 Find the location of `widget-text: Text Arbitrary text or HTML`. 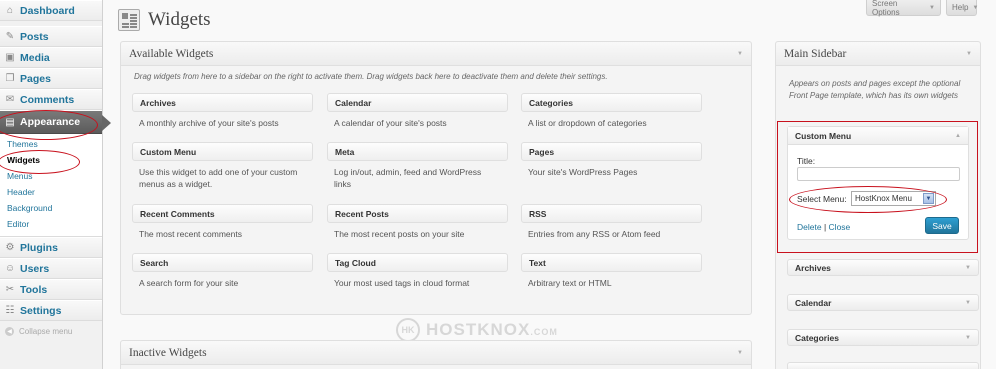

widget-text: Text Arbitrary text or HTML is located at coordinates (611, 271).